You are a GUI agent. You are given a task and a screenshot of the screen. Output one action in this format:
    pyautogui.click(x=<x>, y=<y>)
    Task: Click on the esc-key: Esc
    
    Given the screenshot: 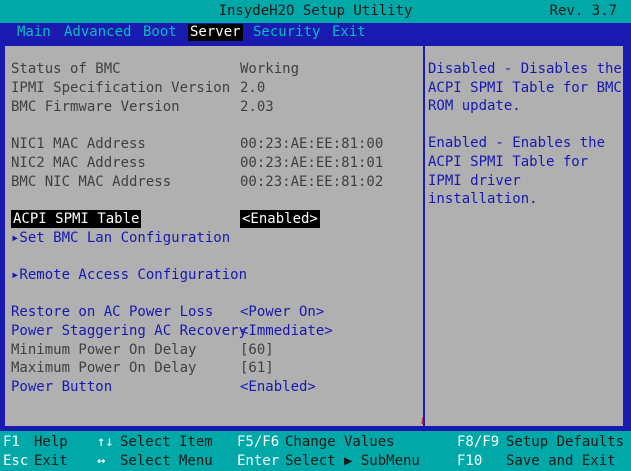 What is the action you would take?
    pyautogui.click(x=15, y=461)
    